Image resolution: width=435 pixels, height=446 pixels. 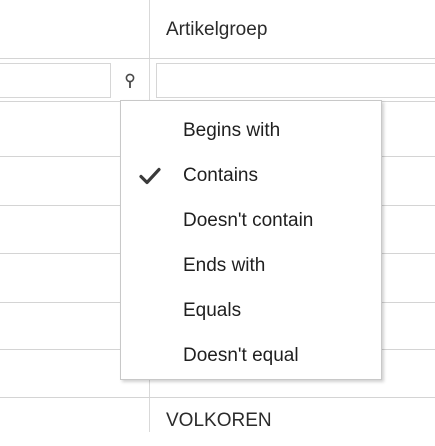 I want to click on menu-item-label: Doesn't equal, so click(x=241, y=355).